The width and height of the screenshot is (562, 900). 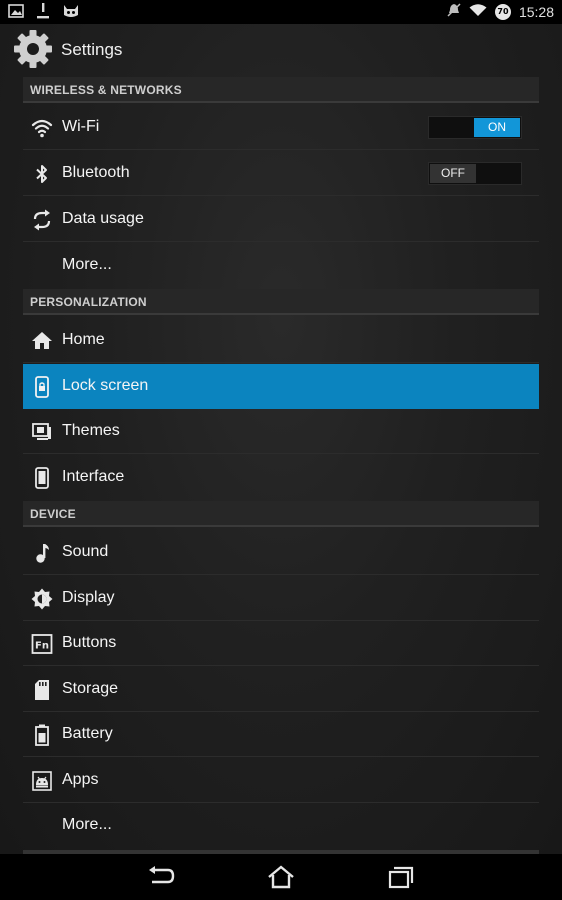 I want to click on wifi-signal-icon, so click(x=478, y=12).